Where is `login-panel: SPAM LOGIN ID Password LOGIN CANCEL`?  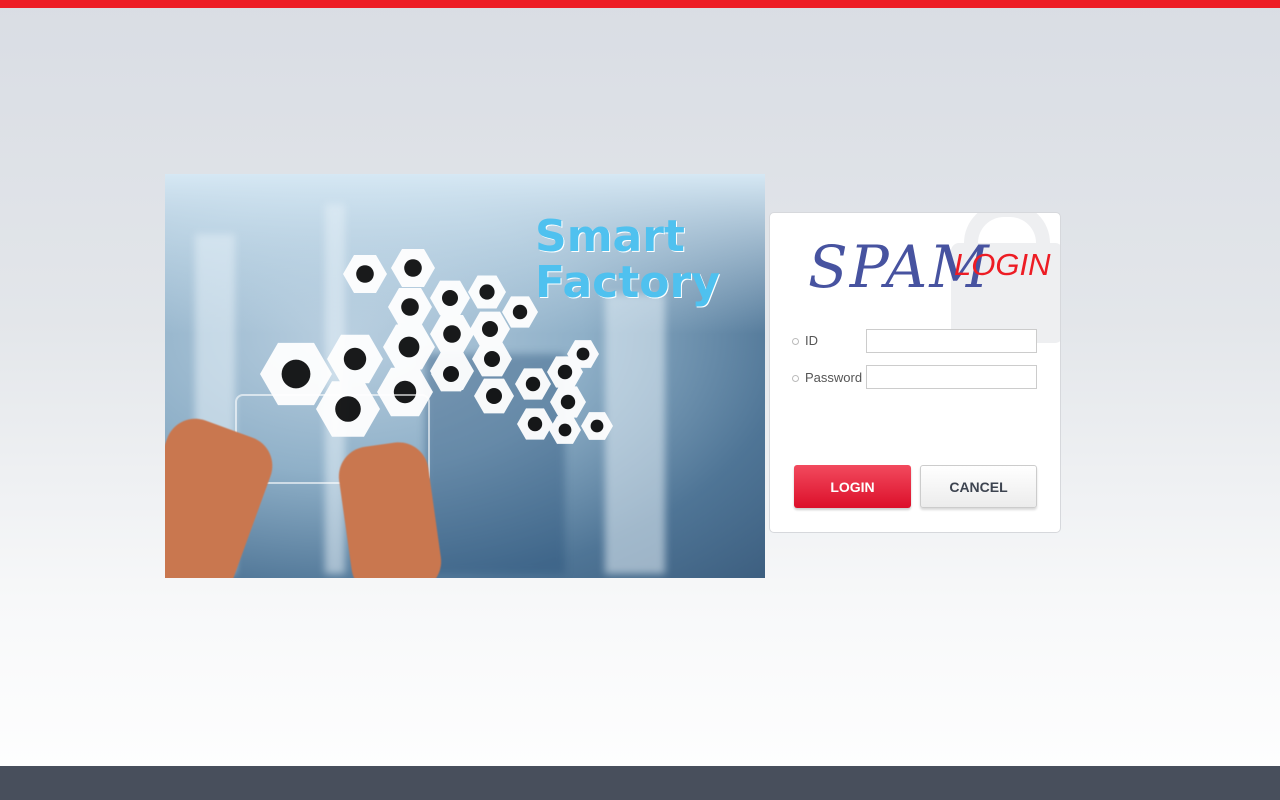
login-panel: SPAM LOGIN ID Password LOGIN CANCEL is located at coordinates (915, 372).